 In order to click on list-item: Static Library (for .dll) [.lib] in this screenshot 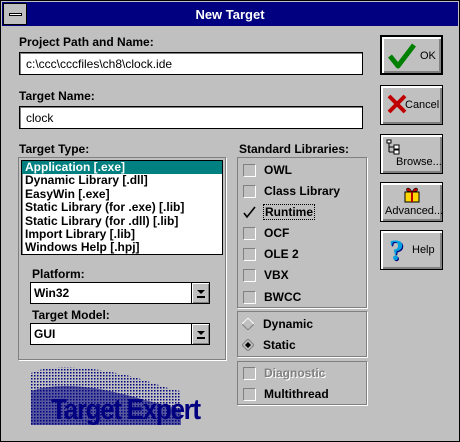, I will do `click(122, 221)`.